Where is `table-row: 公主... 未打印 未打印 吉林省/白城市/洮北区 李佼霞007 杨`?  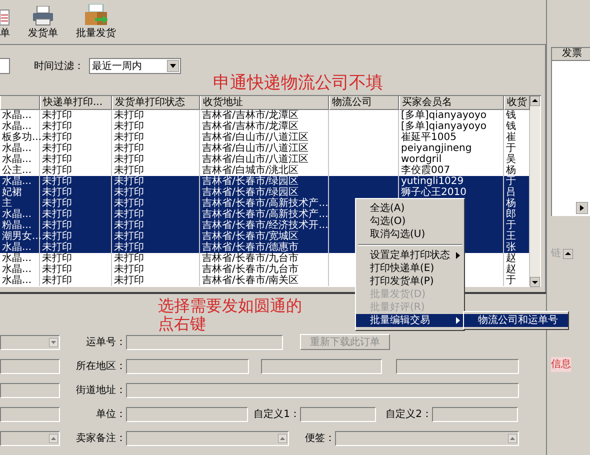
table-row: 公主... 未打印 未打印 吉林省/白城市/洮北区 李佼霞007 杨 is located at coordinates (265, 170).